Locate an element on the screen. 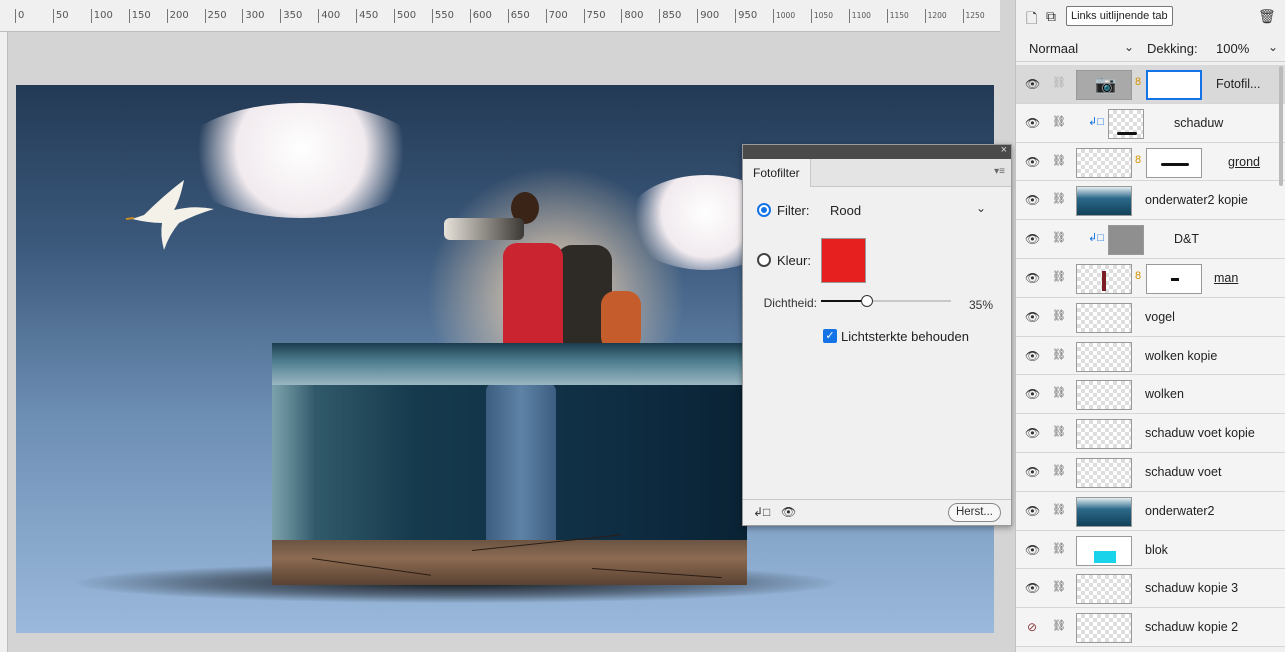 The width and height of the screenshot is (1285, 652). close-icon: × is located at coordinates (1004, 150).